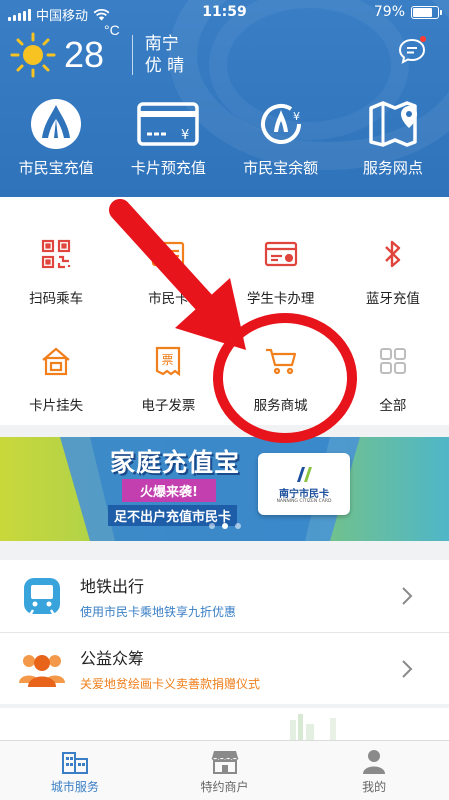 This screenshot has width=449, height=800. I want to click on service-label: 卡片挂失, so click(56, 406).